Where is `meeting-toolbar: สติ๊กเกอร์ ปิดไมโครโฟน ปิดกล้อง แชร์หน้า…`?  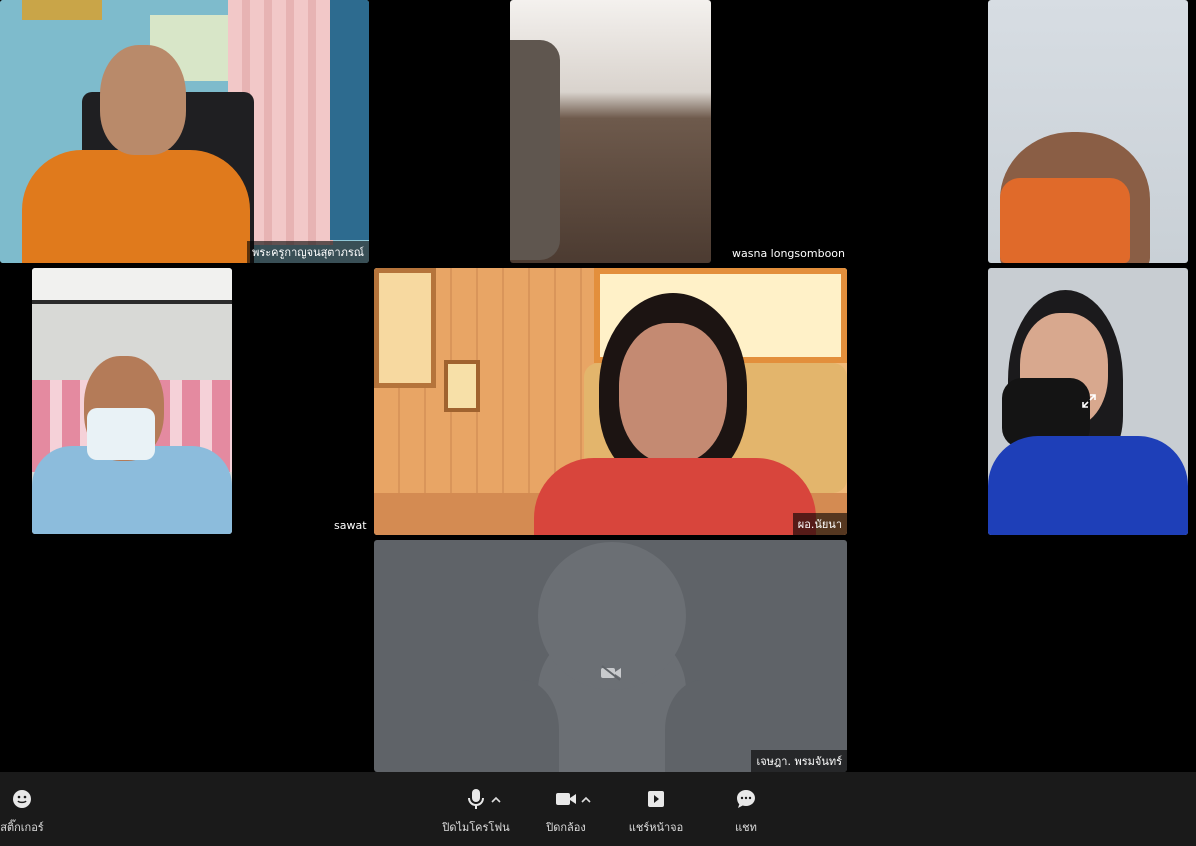 meeting-toolbar: สติ๊กเกอร์ ปิดไมโครโฟน ปิดกล้อง แชร์หน้า… is located at coordinates (598, 809).